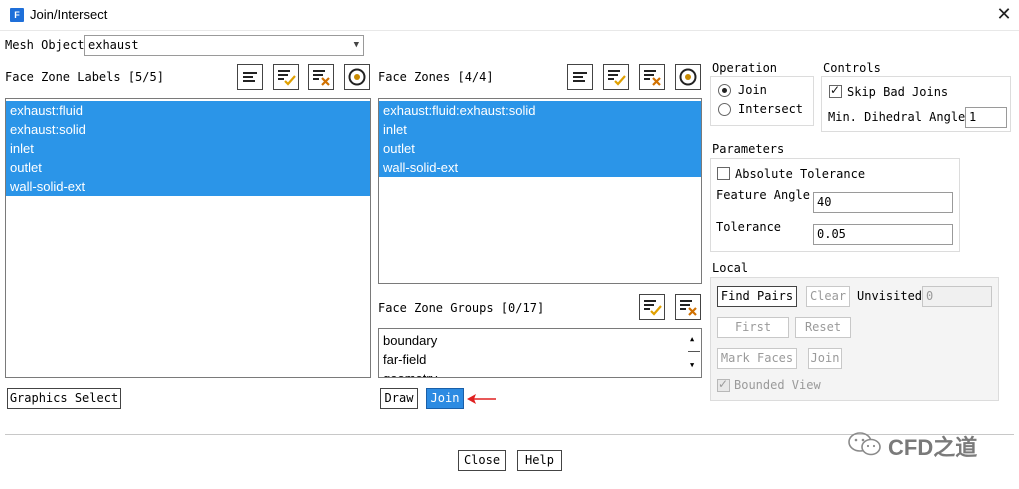 This screenshot has width=1019, height=489. What do you see at coordinates (757, 358) in the screenshot?
I see `mark-faces-button: Mark Faces` at bounding box center [757, 358].